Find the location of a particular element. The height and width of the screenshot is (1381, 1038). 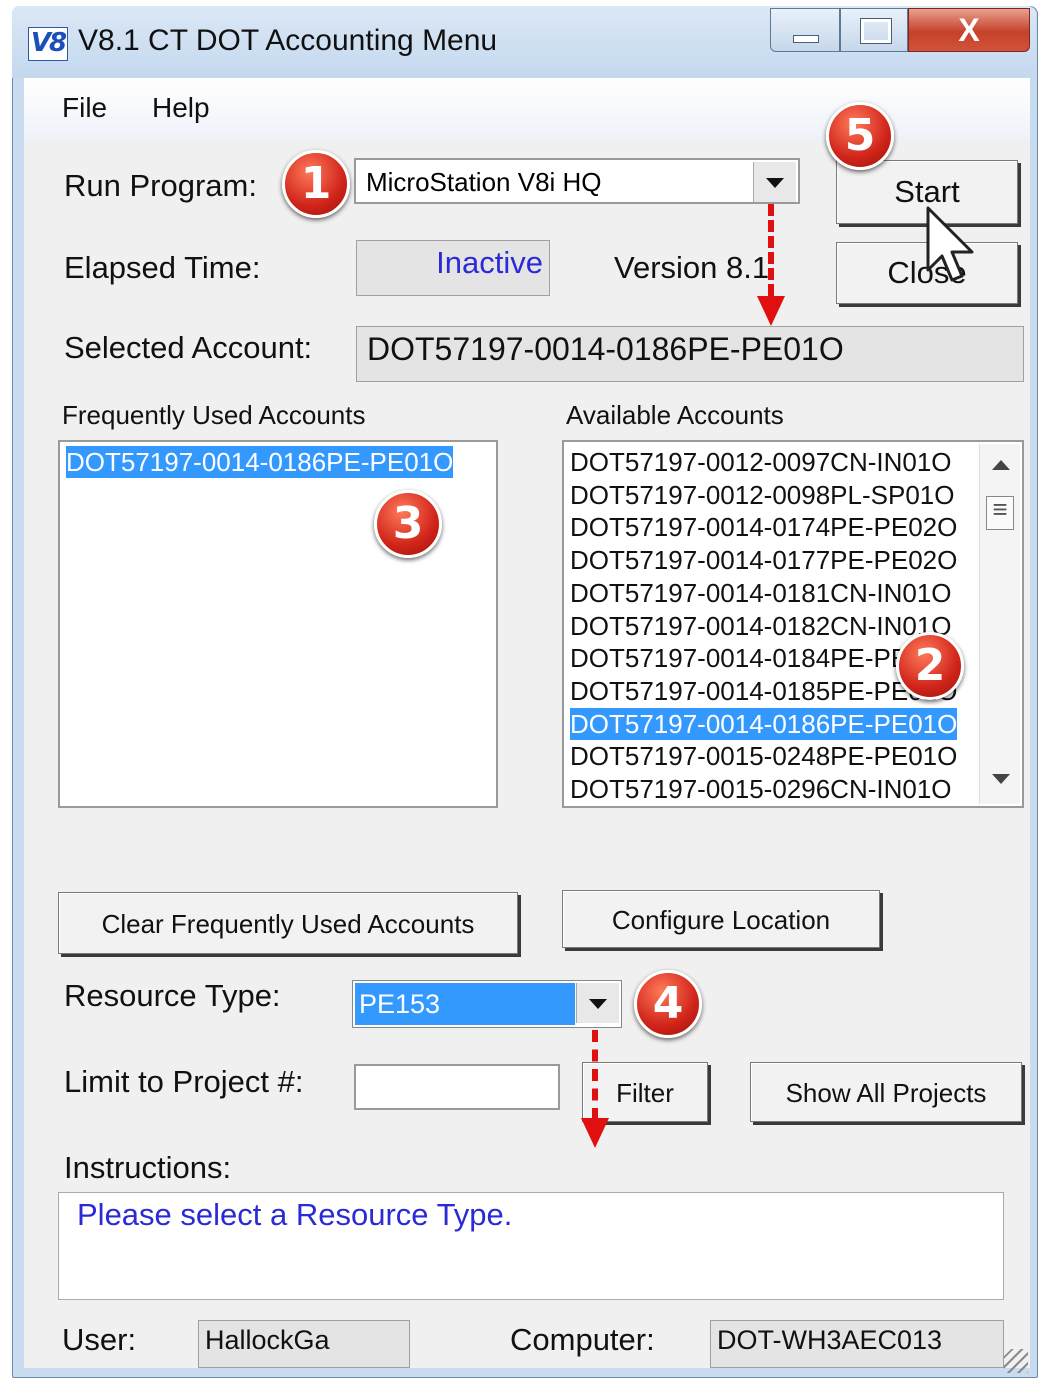

instructions-text: Please select a Resource Type. is located at coordinates (295, 1214).